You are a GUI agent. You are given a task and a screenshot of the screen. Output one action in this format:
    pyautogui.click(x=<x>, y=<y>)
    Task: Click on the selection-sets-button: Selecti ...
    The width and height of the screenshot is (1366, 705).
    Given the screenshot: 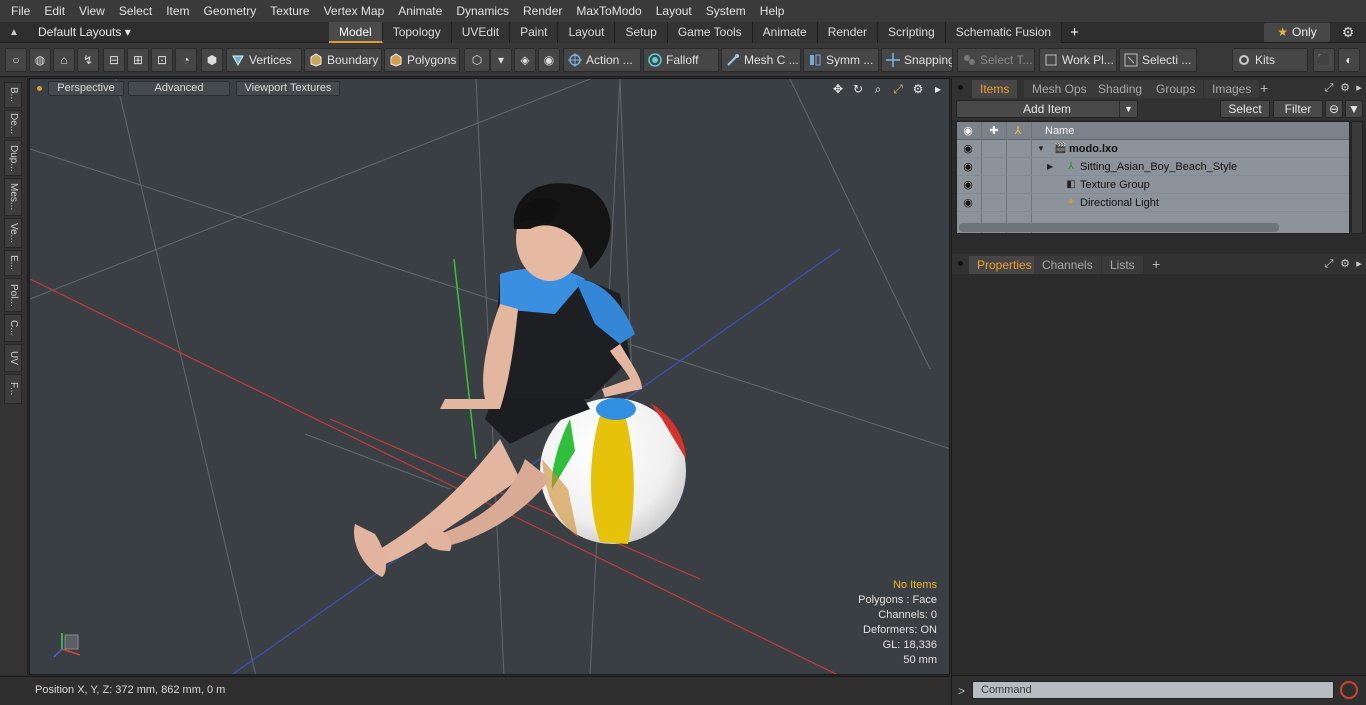 What is the action you would take?
    pyautogui.click(x=1158, y=60)
    